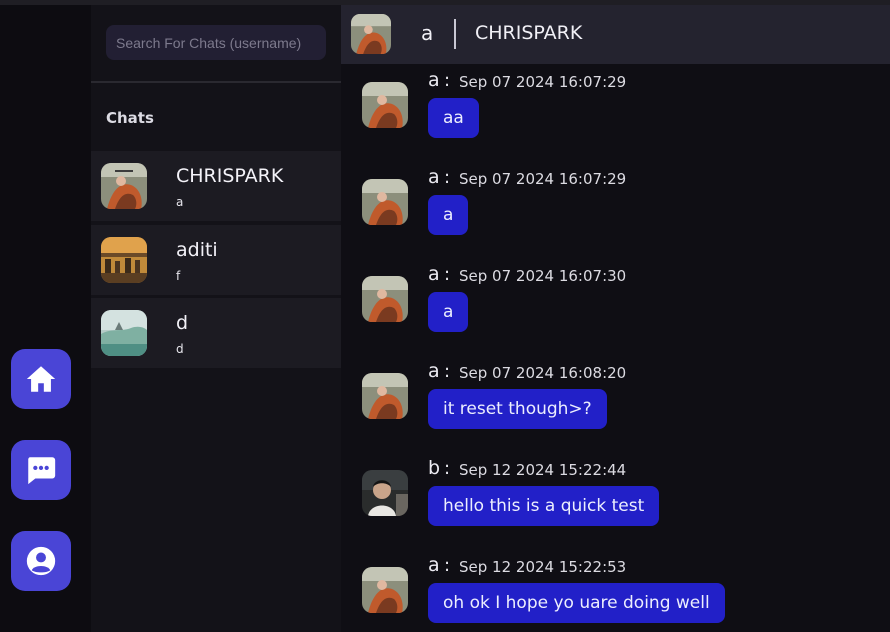 This screenshot has height=632, width=890. What do you see at coordinates (615, 34) in the screenshot?
I see `conversation-header: a CHRISPARK` at bounding box center [615, 34].